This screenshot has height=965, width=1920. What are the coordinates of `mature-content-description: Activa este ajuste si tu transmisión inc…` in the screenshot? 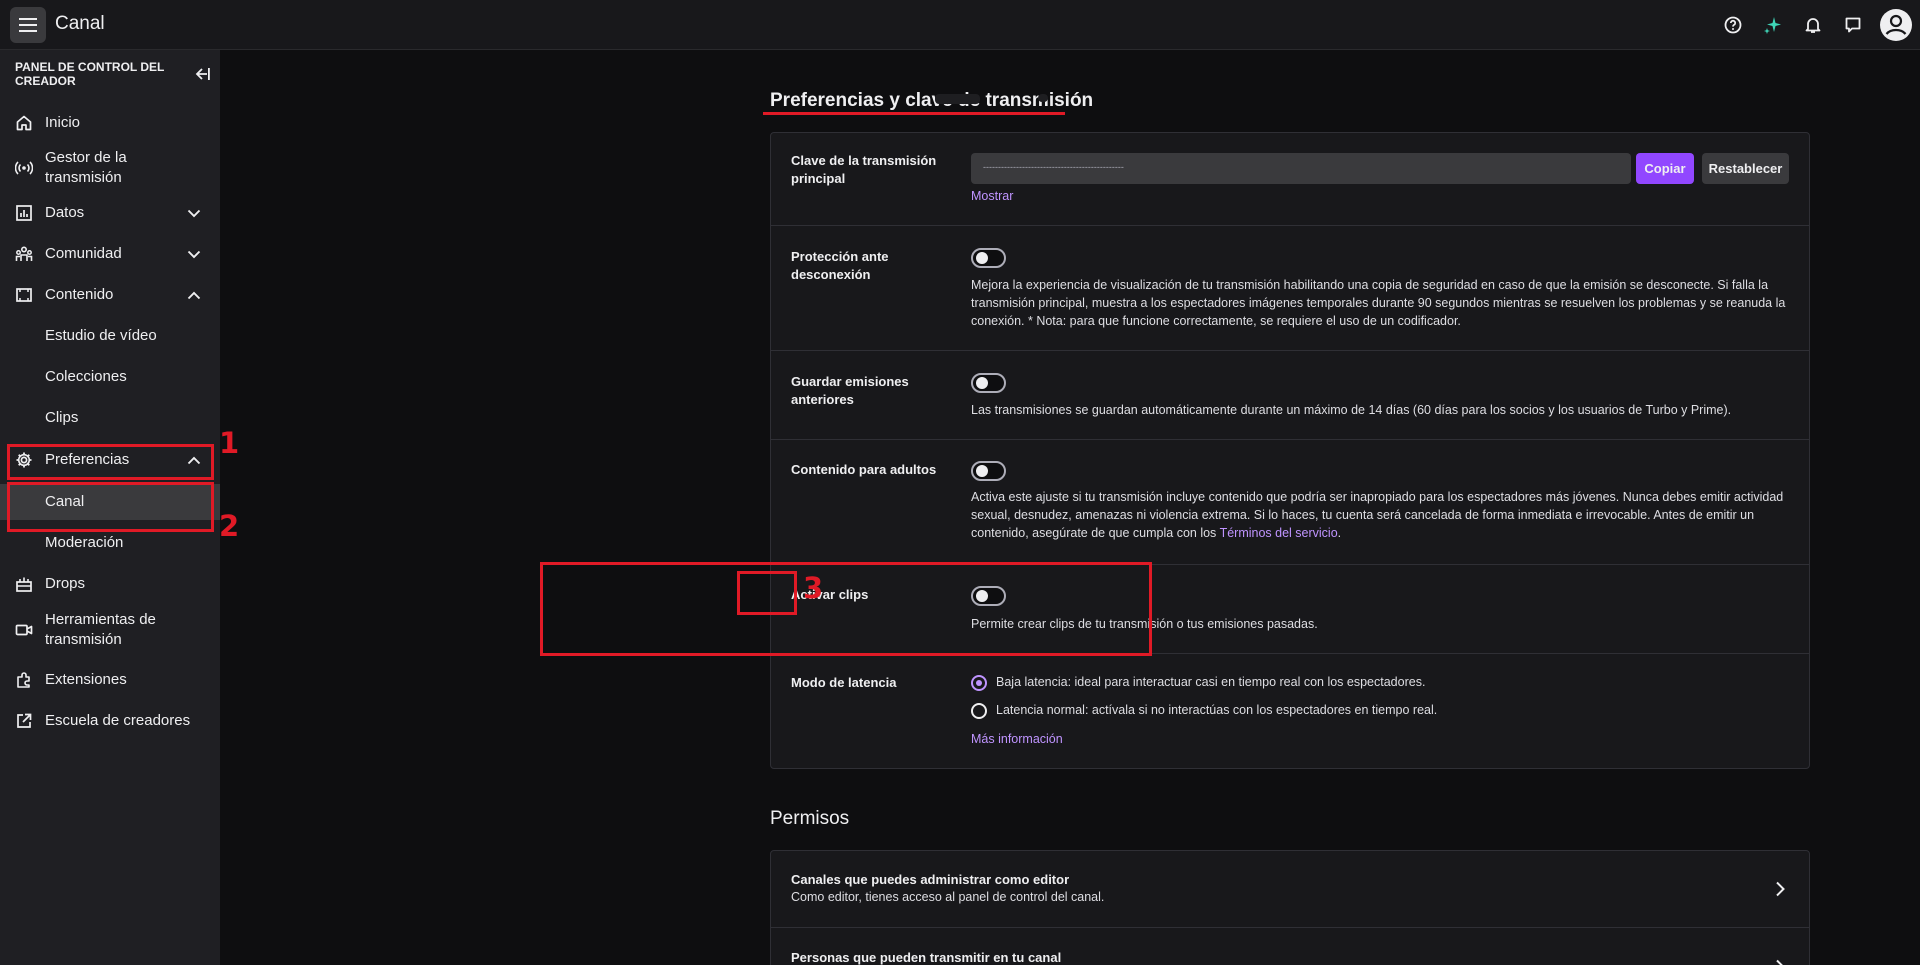 It's located at (1381, 515).